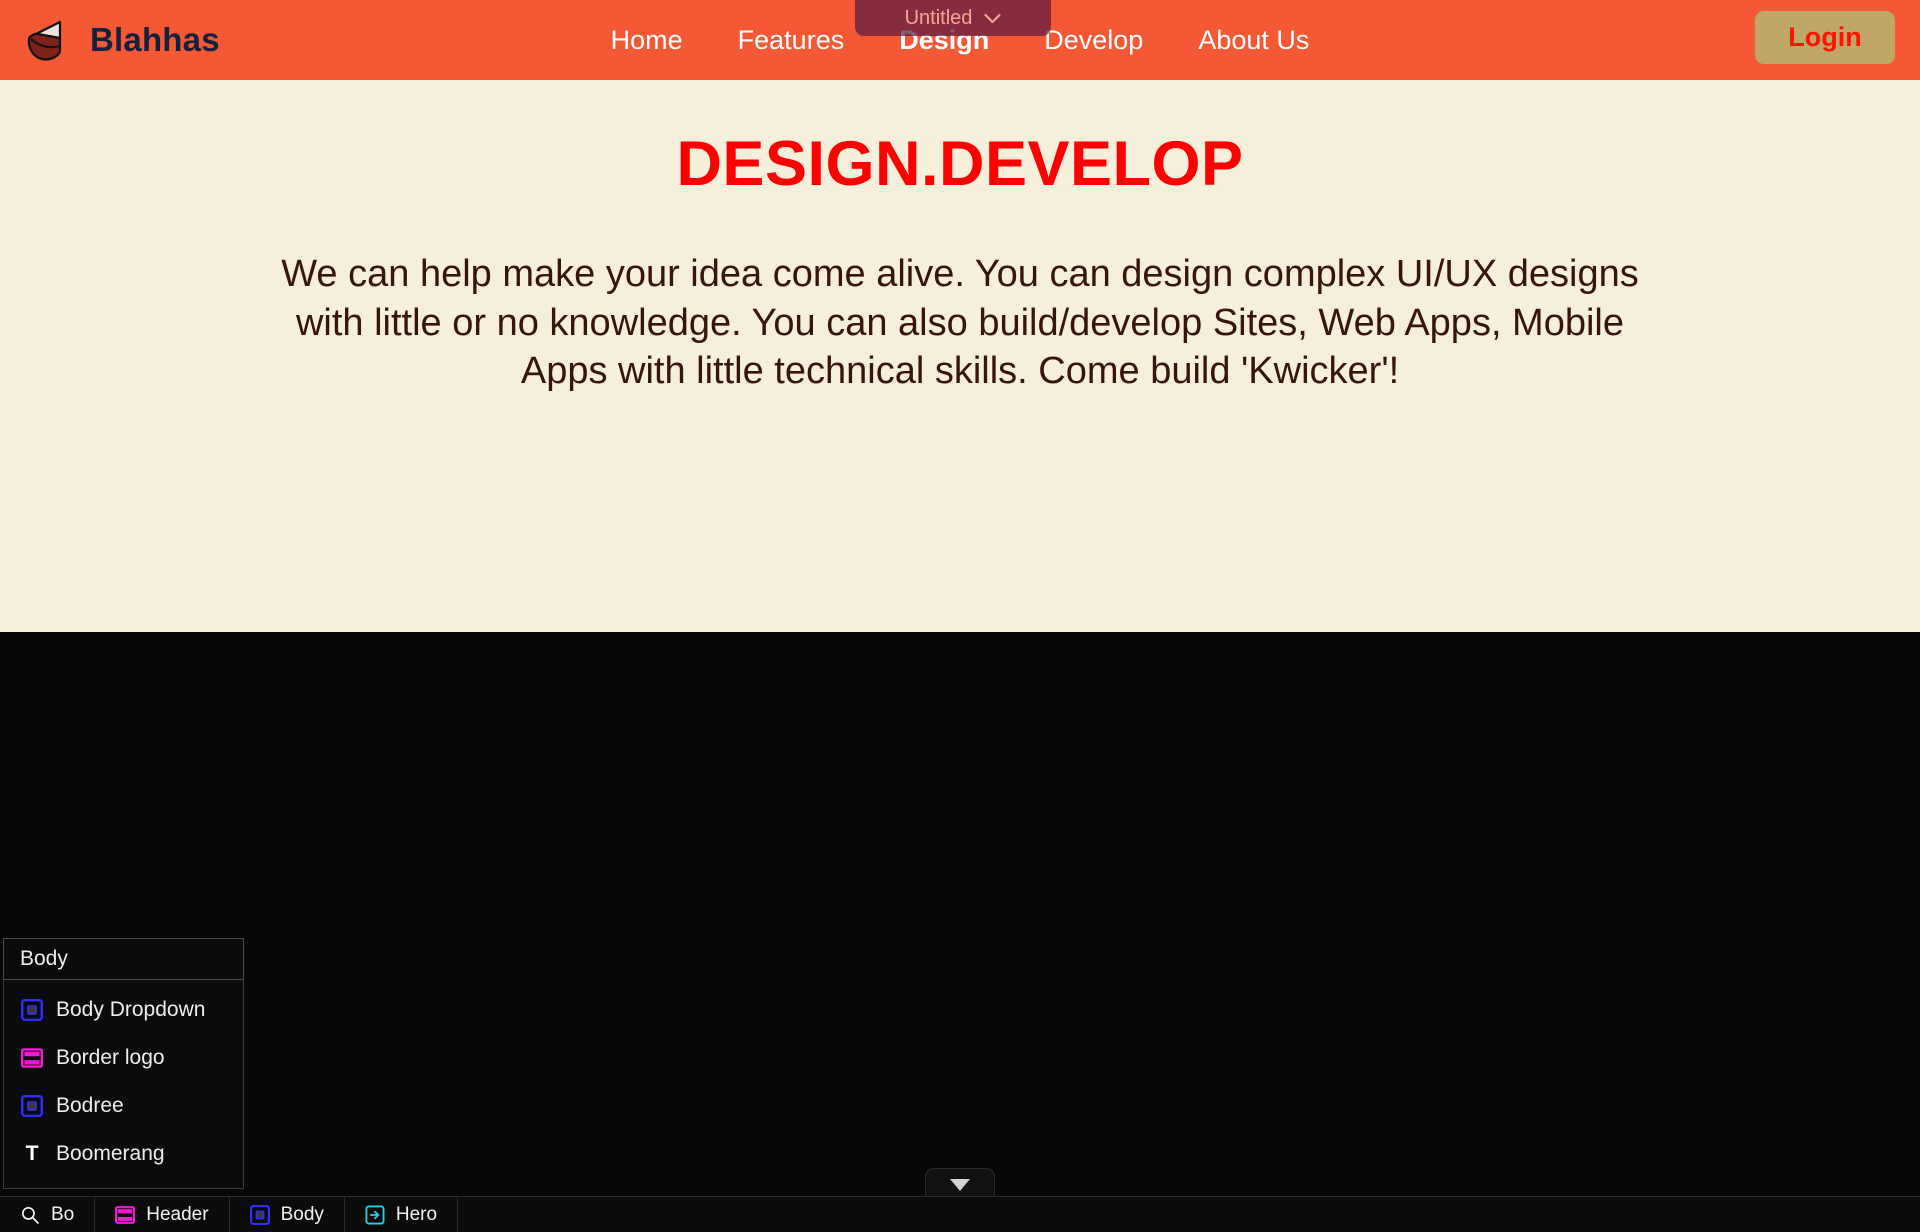 This screenshot has height=1232, width=1920. What do you see at coordinates (938, 17) in the screenshot?
I see `selection-badge-label: Untitled` at bounding box center [938, 17].